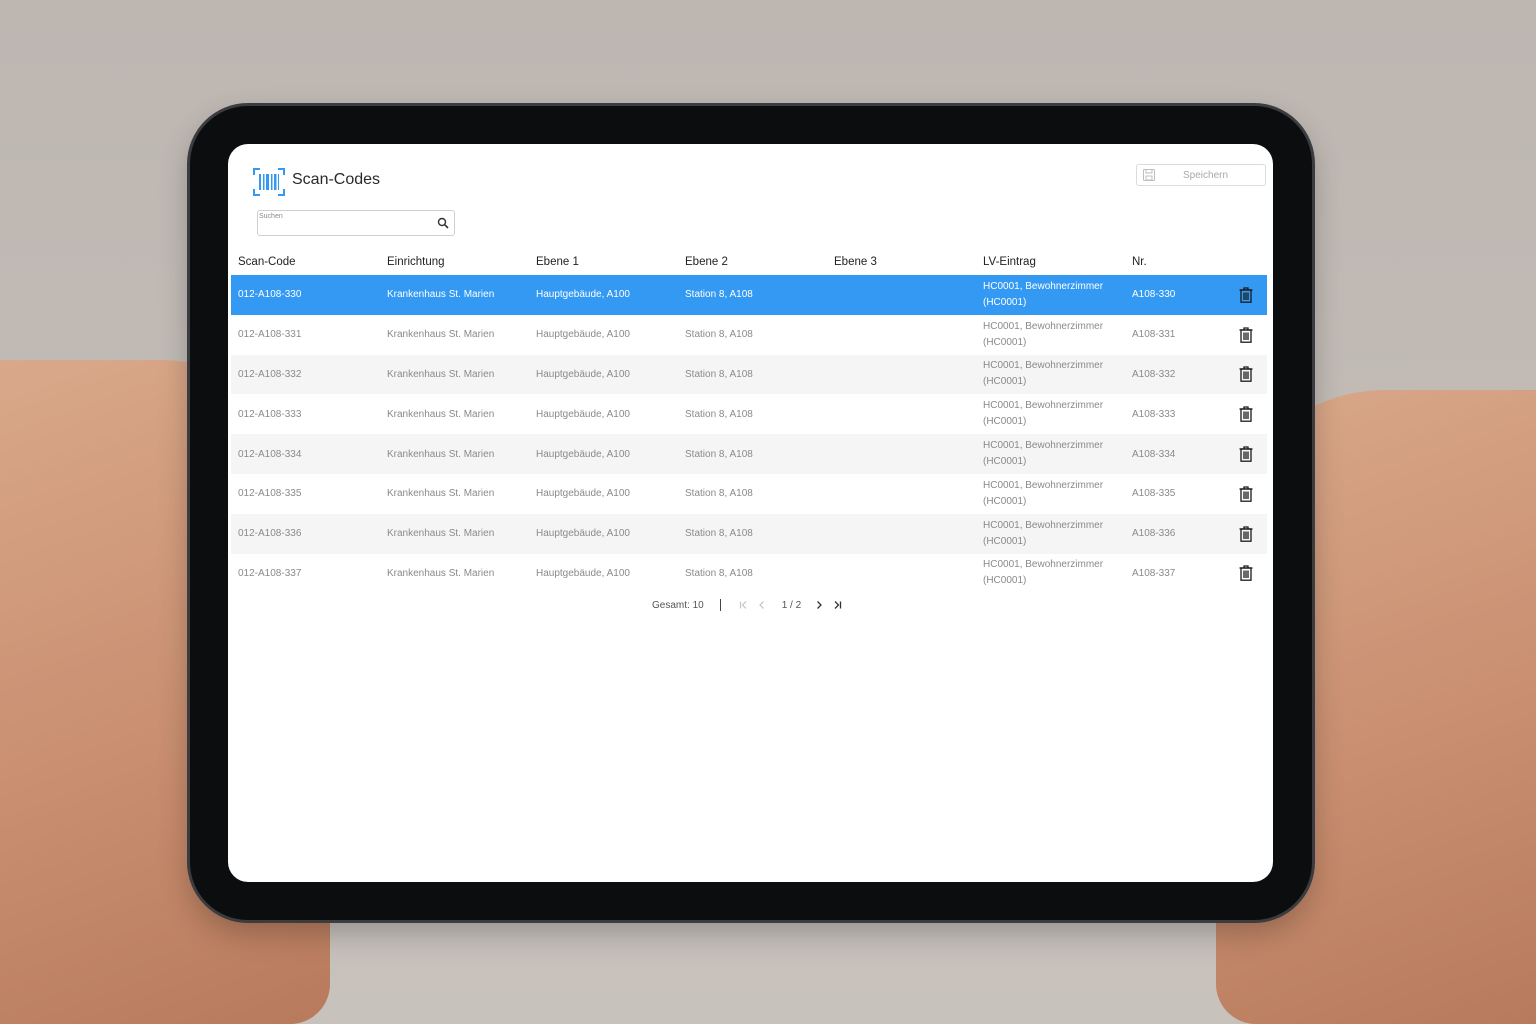 This screenshot has height=1024, width=1536. I want to click on page-title: Scan-Codes, so click(336, 179).